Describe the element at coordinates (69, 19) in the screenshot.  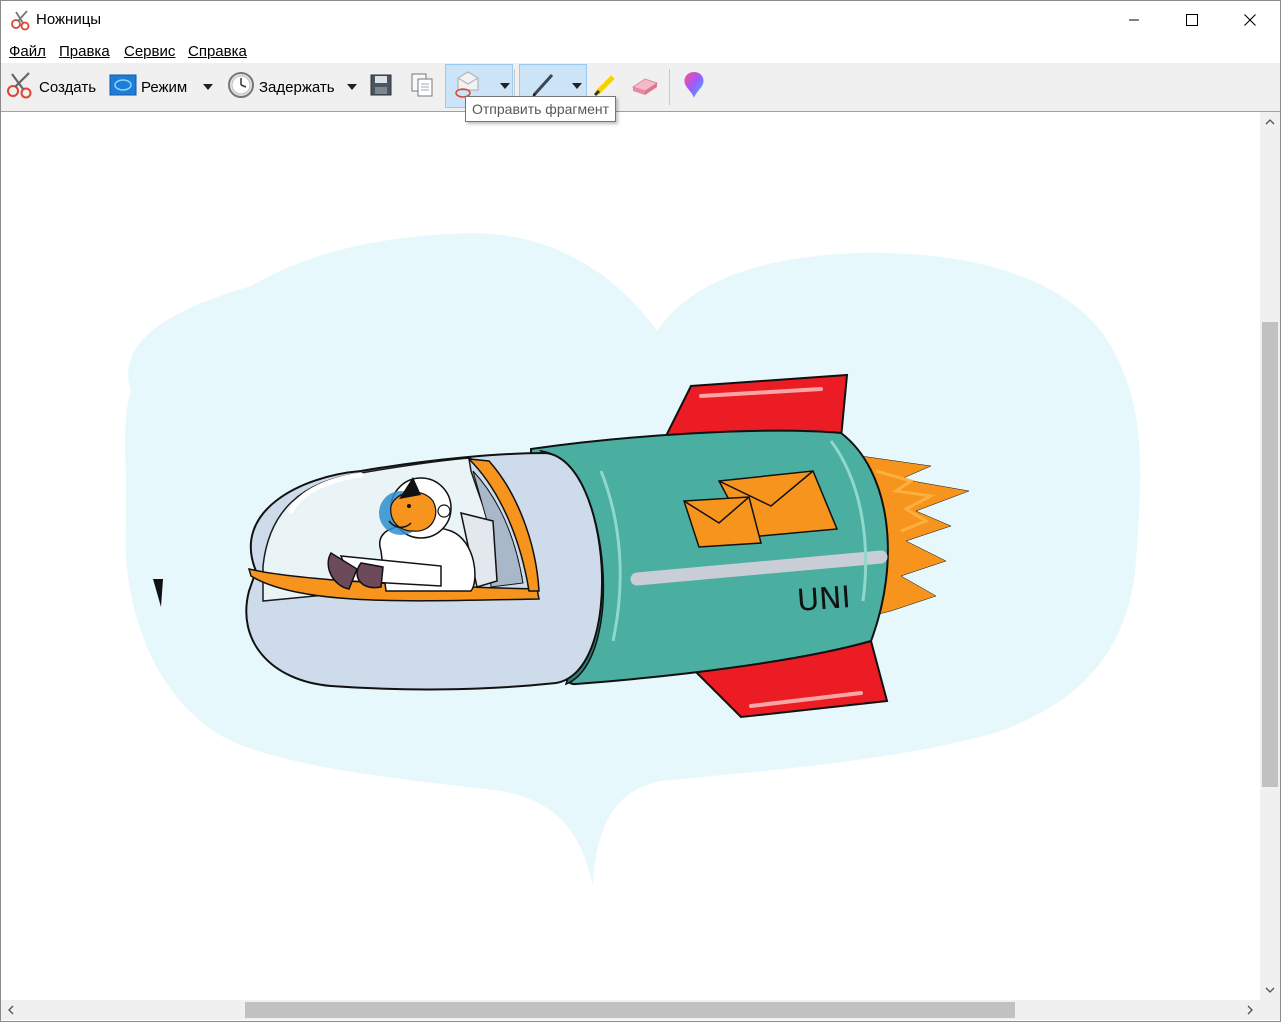
I see `window-title: Ножницы` at that location.